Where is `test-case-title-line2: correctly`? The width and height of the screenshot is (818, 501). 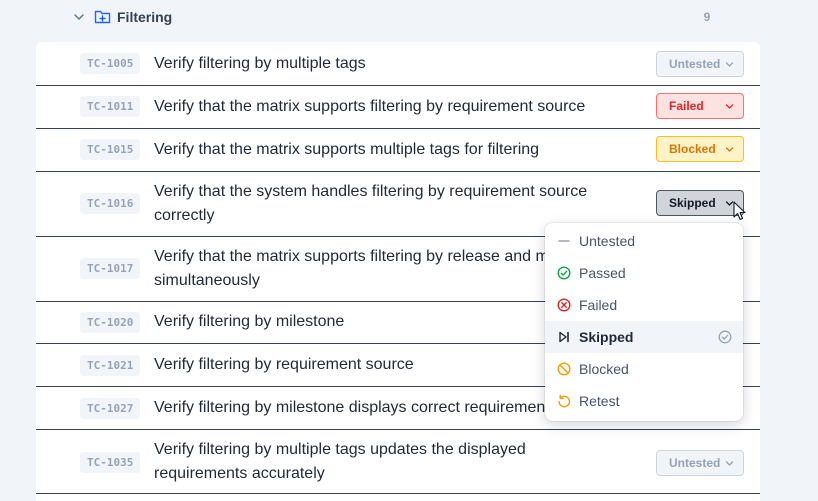
test-case-title-line2: correctly is located at coordinates (184, 215).